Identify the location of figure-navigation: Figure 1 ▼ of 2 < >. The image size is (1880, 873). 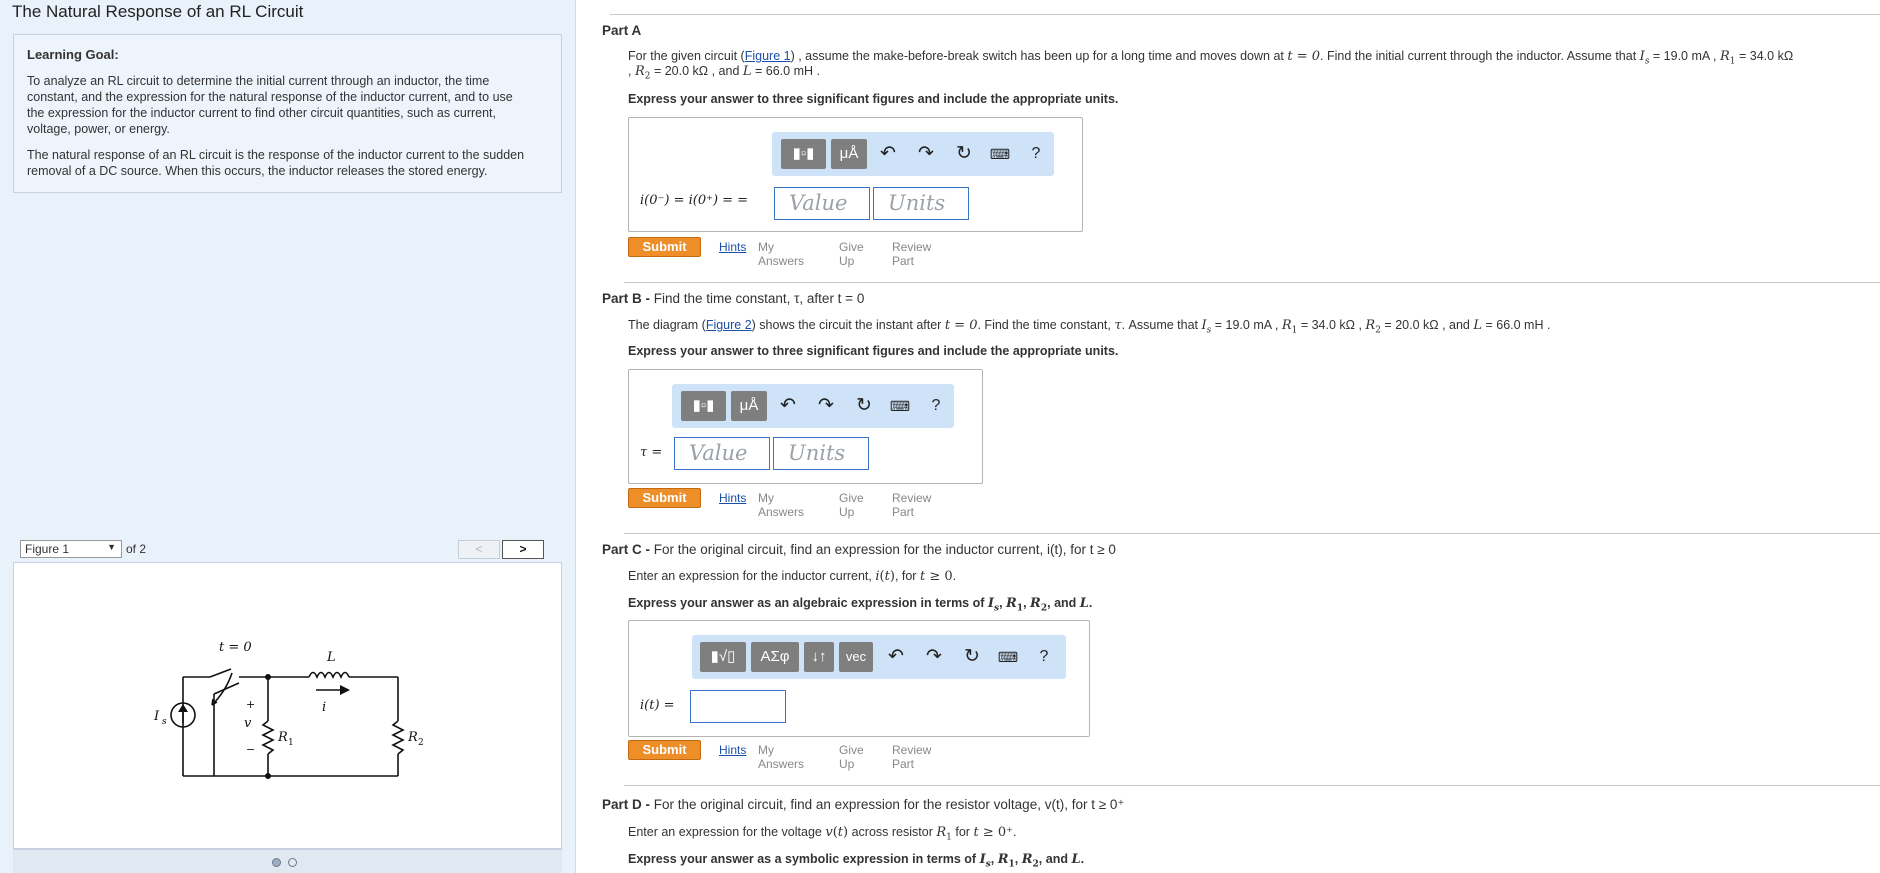
(287, 550).